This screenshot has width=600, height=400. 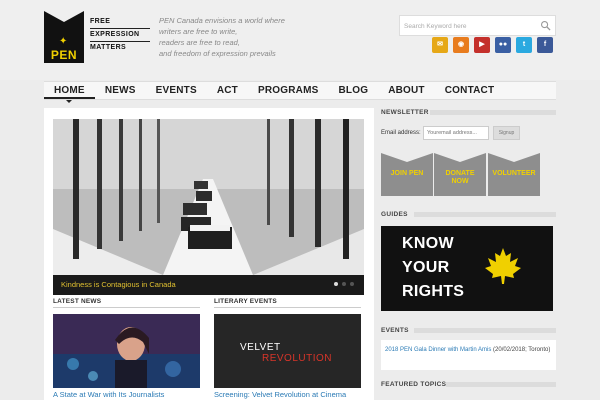 I want to click on logo-line: FREE, so click(x=120, y=23).